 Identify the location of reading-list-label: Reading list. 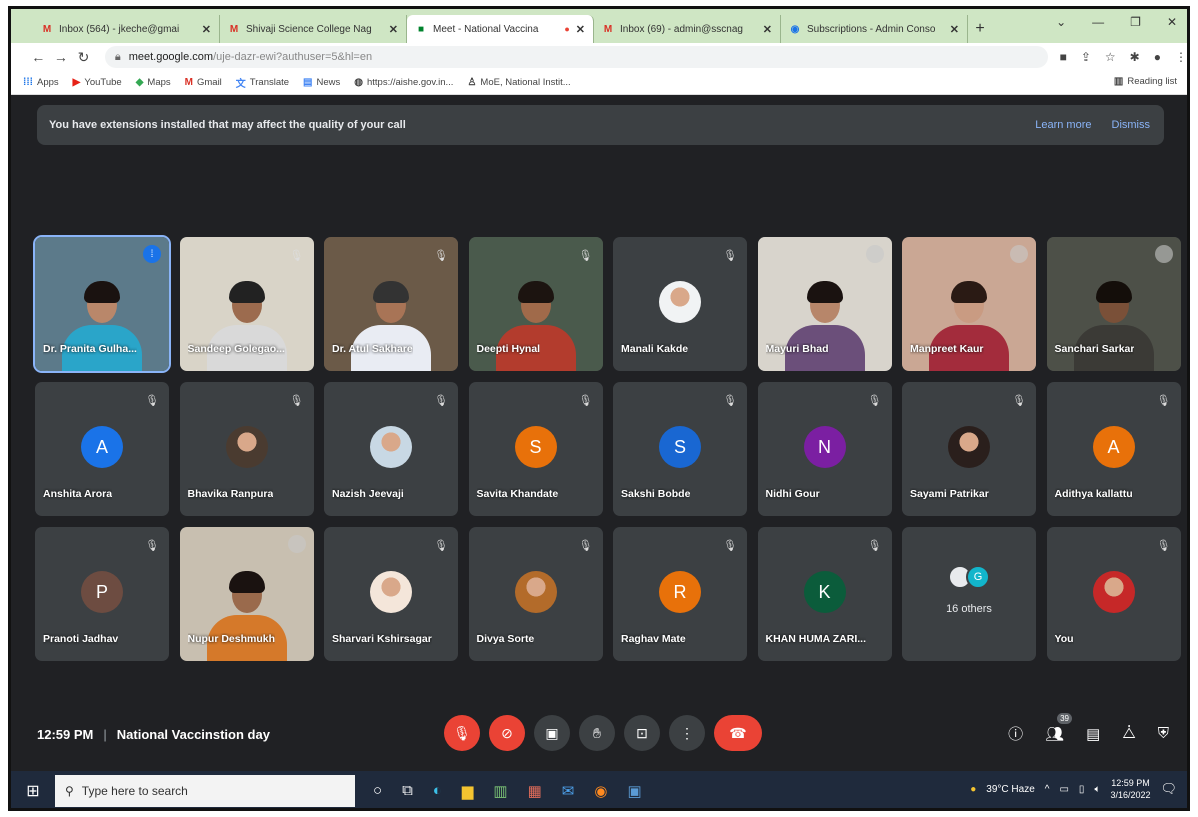
(1152, 81).